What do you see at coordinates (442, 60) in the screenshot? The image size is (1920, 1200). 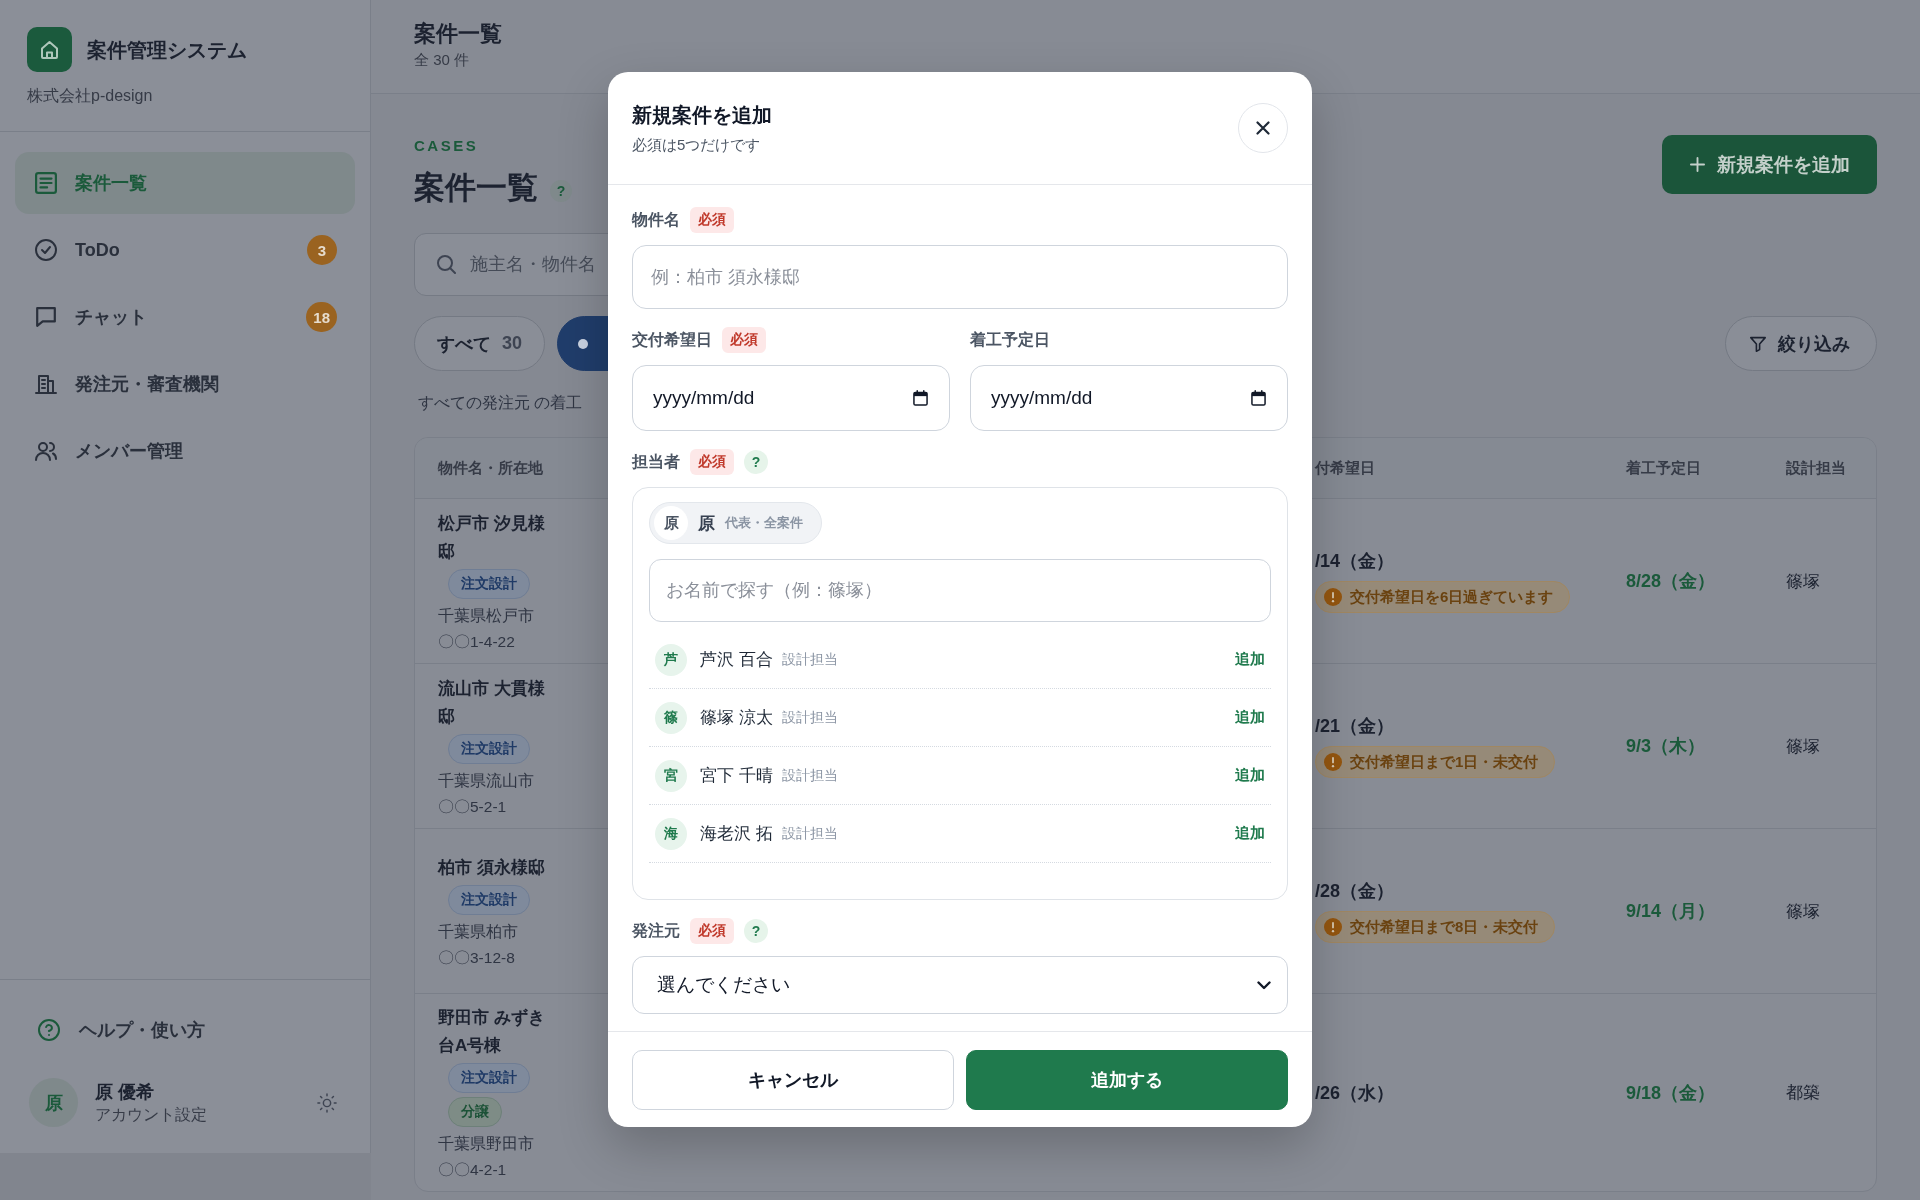 I see `case-count: 全 30 件` at bounding box center [442, 60].